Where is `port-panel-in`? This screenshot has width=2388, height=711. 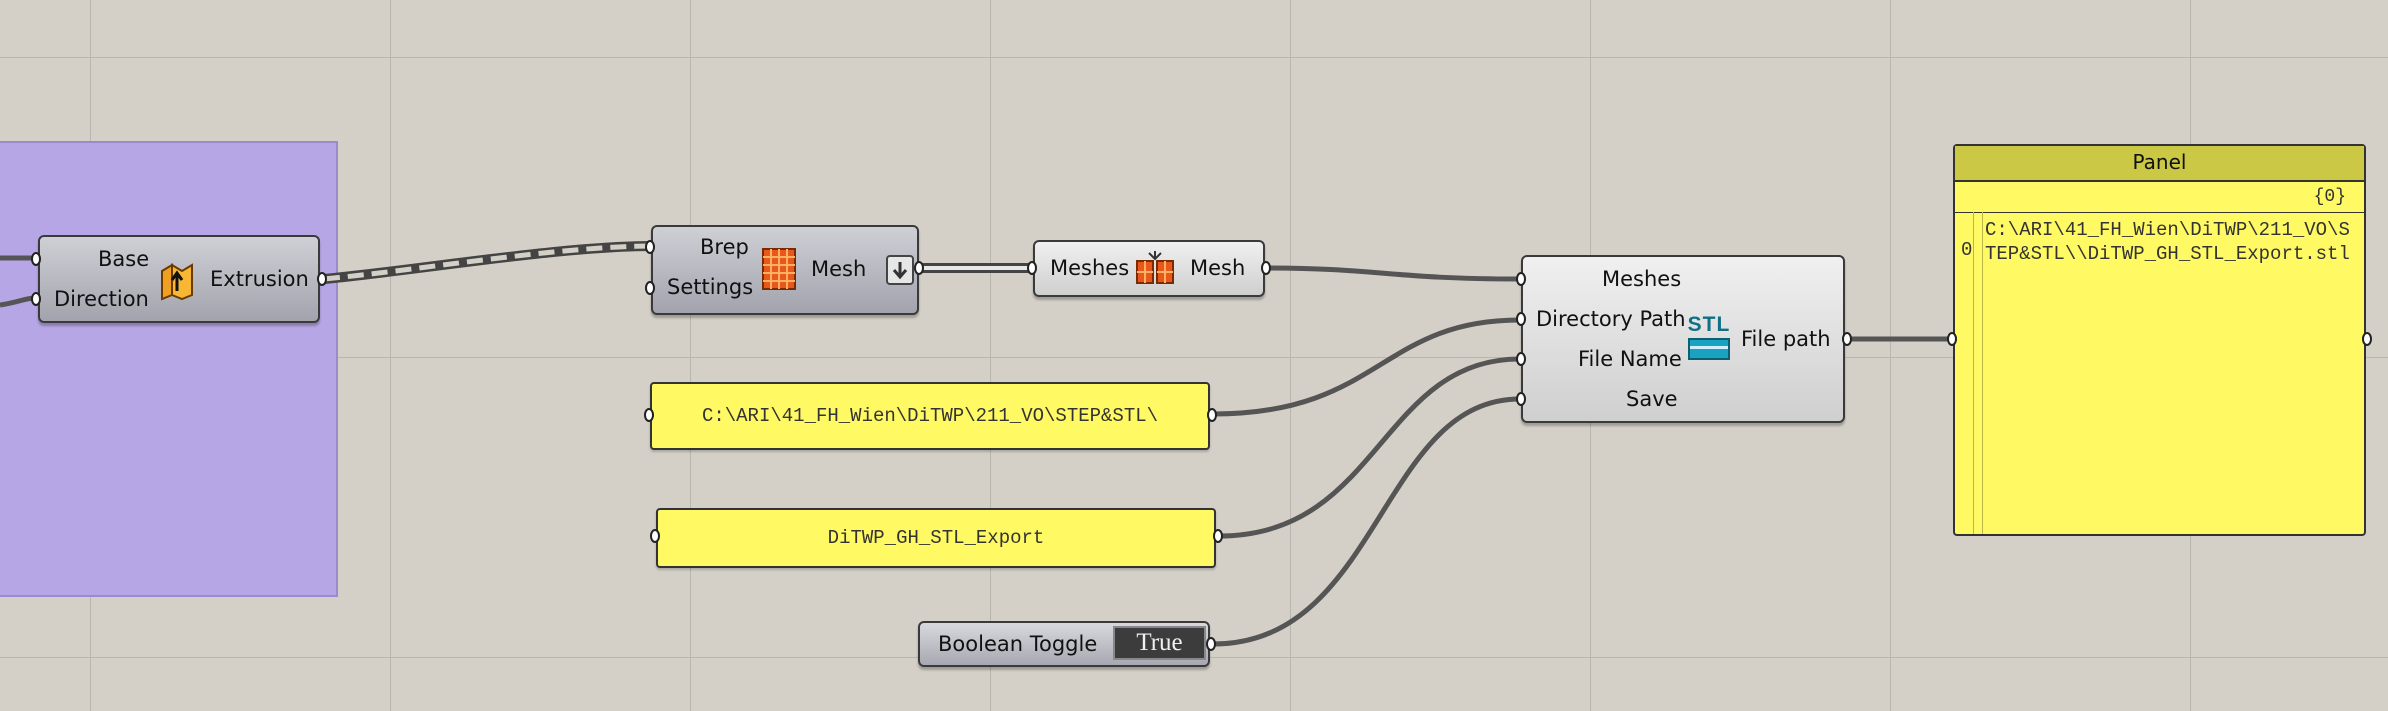
port-panel-in is located at coordinates (1952, 339).